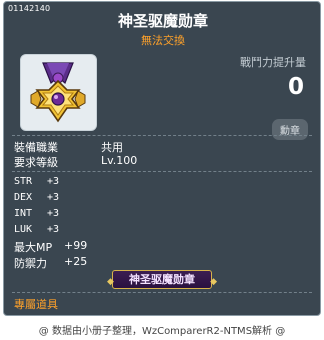  I want to click on trade-restriction: 無法交換, so click(163, 40).